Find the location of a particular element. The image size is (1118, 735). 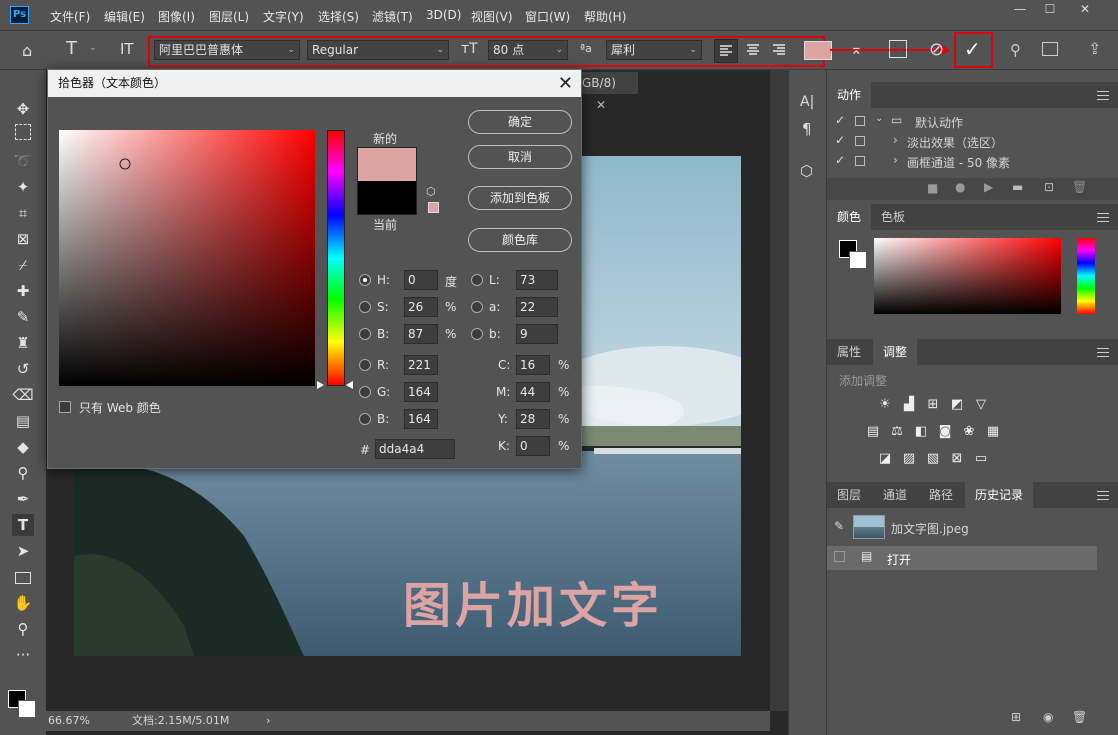

l-radio is located at coordinates (477, 280).